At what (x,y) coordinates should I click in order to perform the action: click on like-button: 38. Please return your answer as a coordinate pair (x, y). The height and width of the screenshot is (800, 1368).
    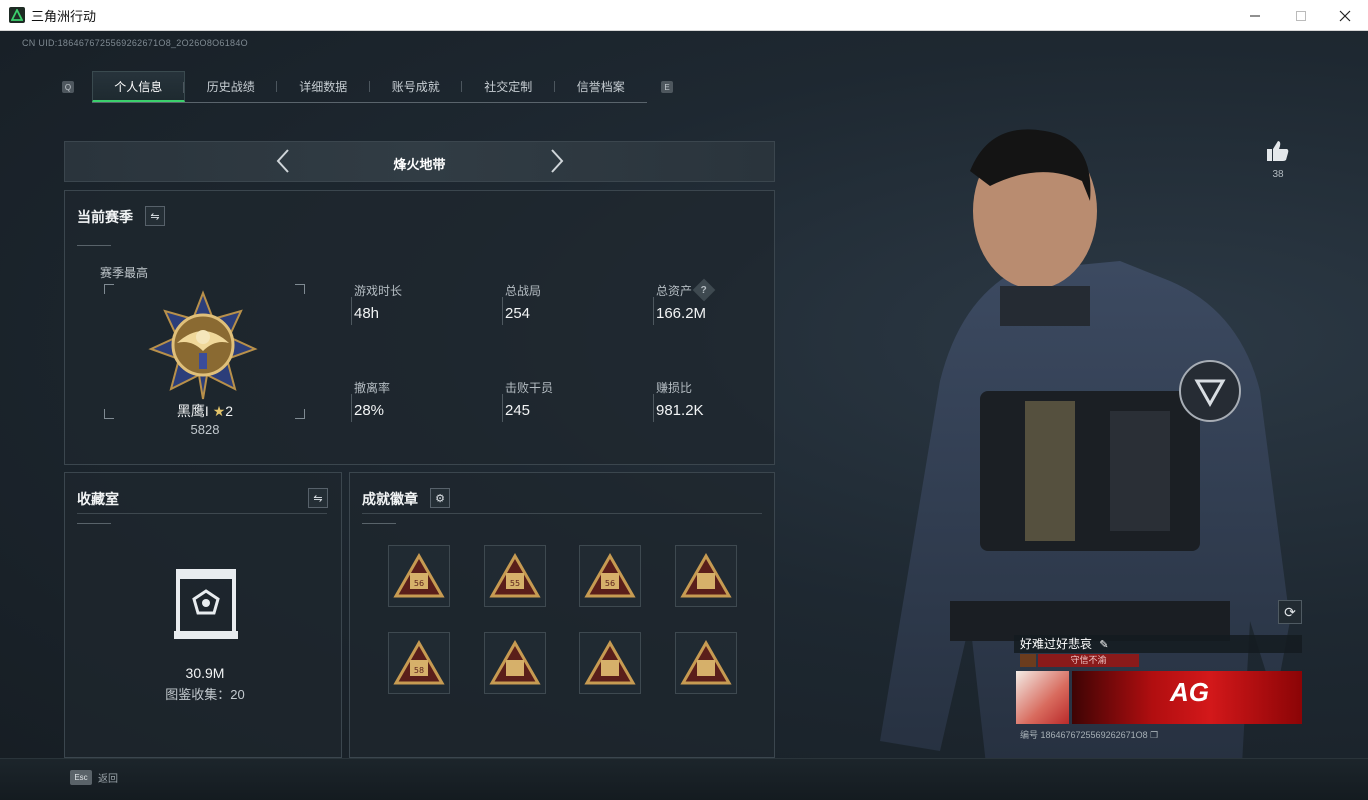
    Looking at the image, I should click on (1278, 160).